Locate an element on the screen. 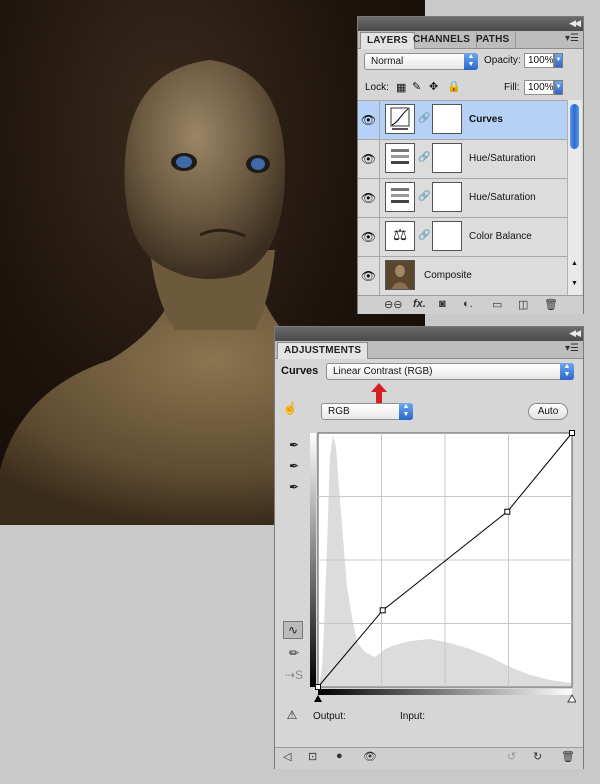 This screenshot has width=600, height=784. layer-row-color-balance: 👁 ⚖ 🔗 Color Balance is located at coordinates (463, 237).